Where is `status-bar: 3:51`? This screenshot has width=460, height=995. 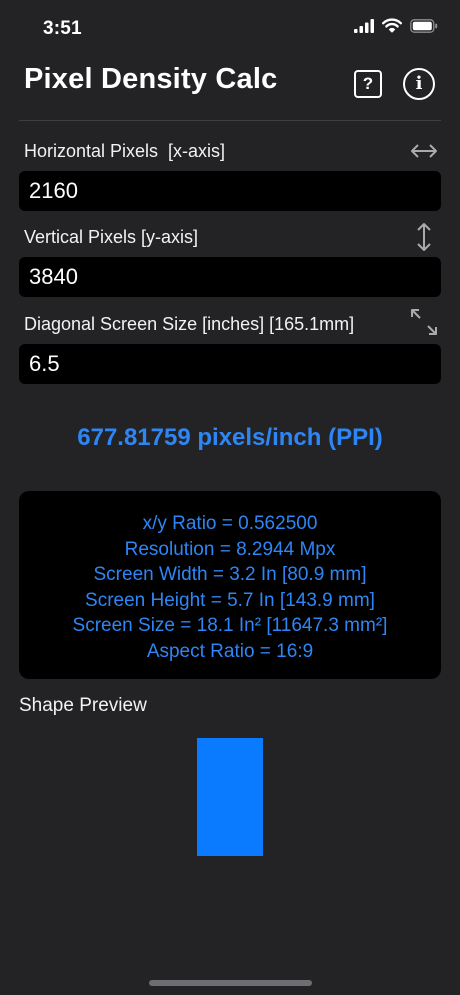
status-bar: 3:51 is located at coordinates (230, 28).